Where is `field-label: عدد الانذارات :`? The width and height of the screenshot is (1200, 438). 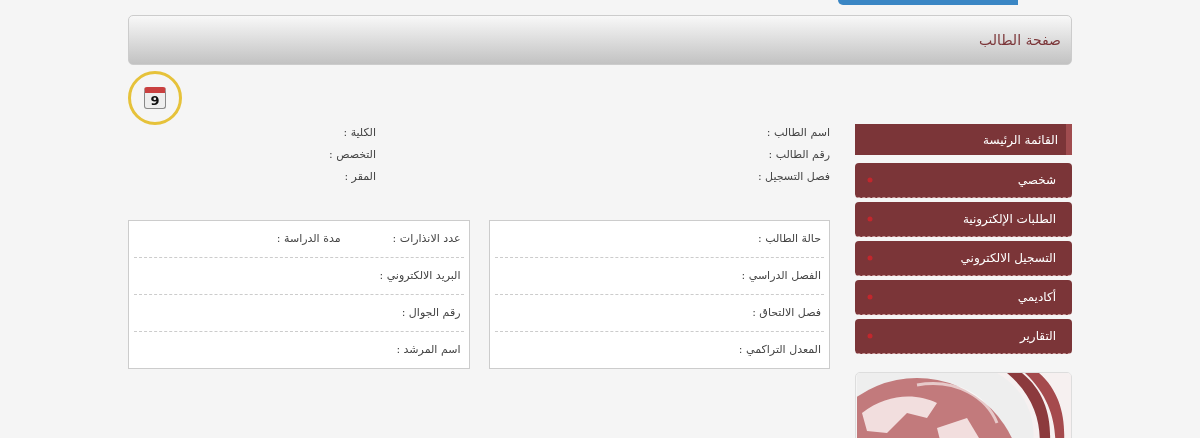
field-label: عدد الانذارات : is located at coordinates (426, 239).